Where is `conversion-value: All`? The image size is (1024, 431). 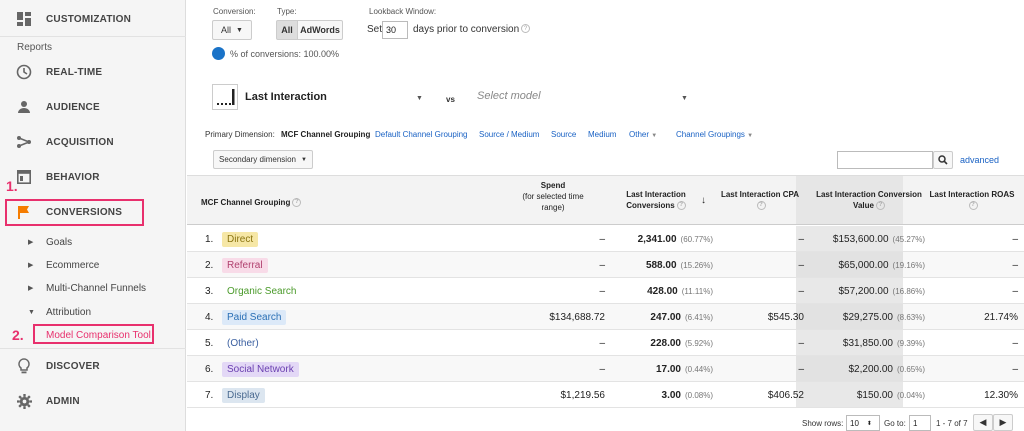 conversion-value: All is located at coordinates (226, 30).